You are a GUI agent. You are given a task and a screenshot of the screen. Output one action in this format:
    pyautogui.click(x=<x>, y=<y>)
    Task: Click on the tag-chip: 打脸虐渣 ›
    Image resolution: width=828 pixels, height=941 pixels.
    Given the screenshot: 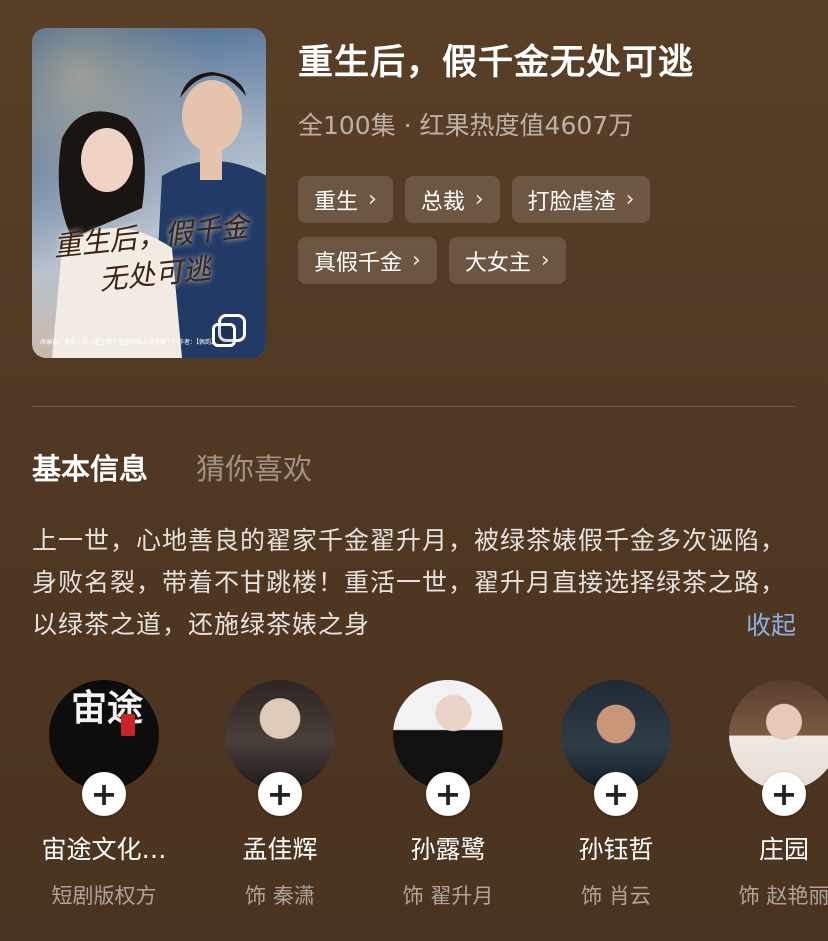 What is the action you would take?
    pyautogui.click(x=581, y=199)
    